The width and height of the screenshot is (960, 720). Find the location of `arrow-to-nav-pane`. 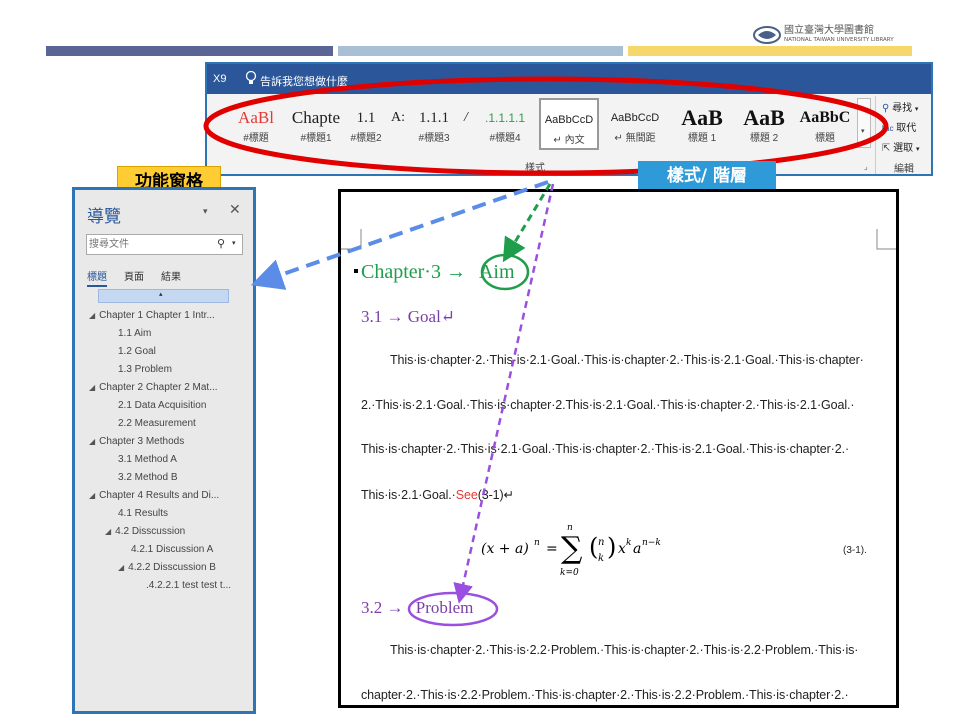

arrow-to-nav-pane is located at coordinates (399, 235).